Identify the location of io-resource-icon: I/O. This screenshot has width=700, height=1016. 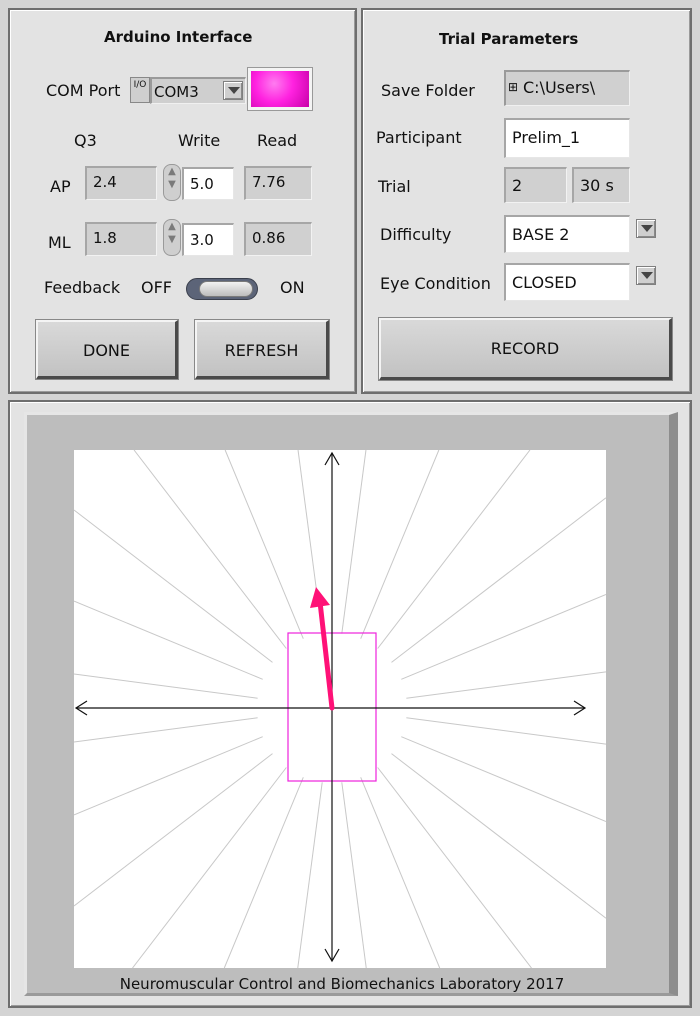
(140, 90).